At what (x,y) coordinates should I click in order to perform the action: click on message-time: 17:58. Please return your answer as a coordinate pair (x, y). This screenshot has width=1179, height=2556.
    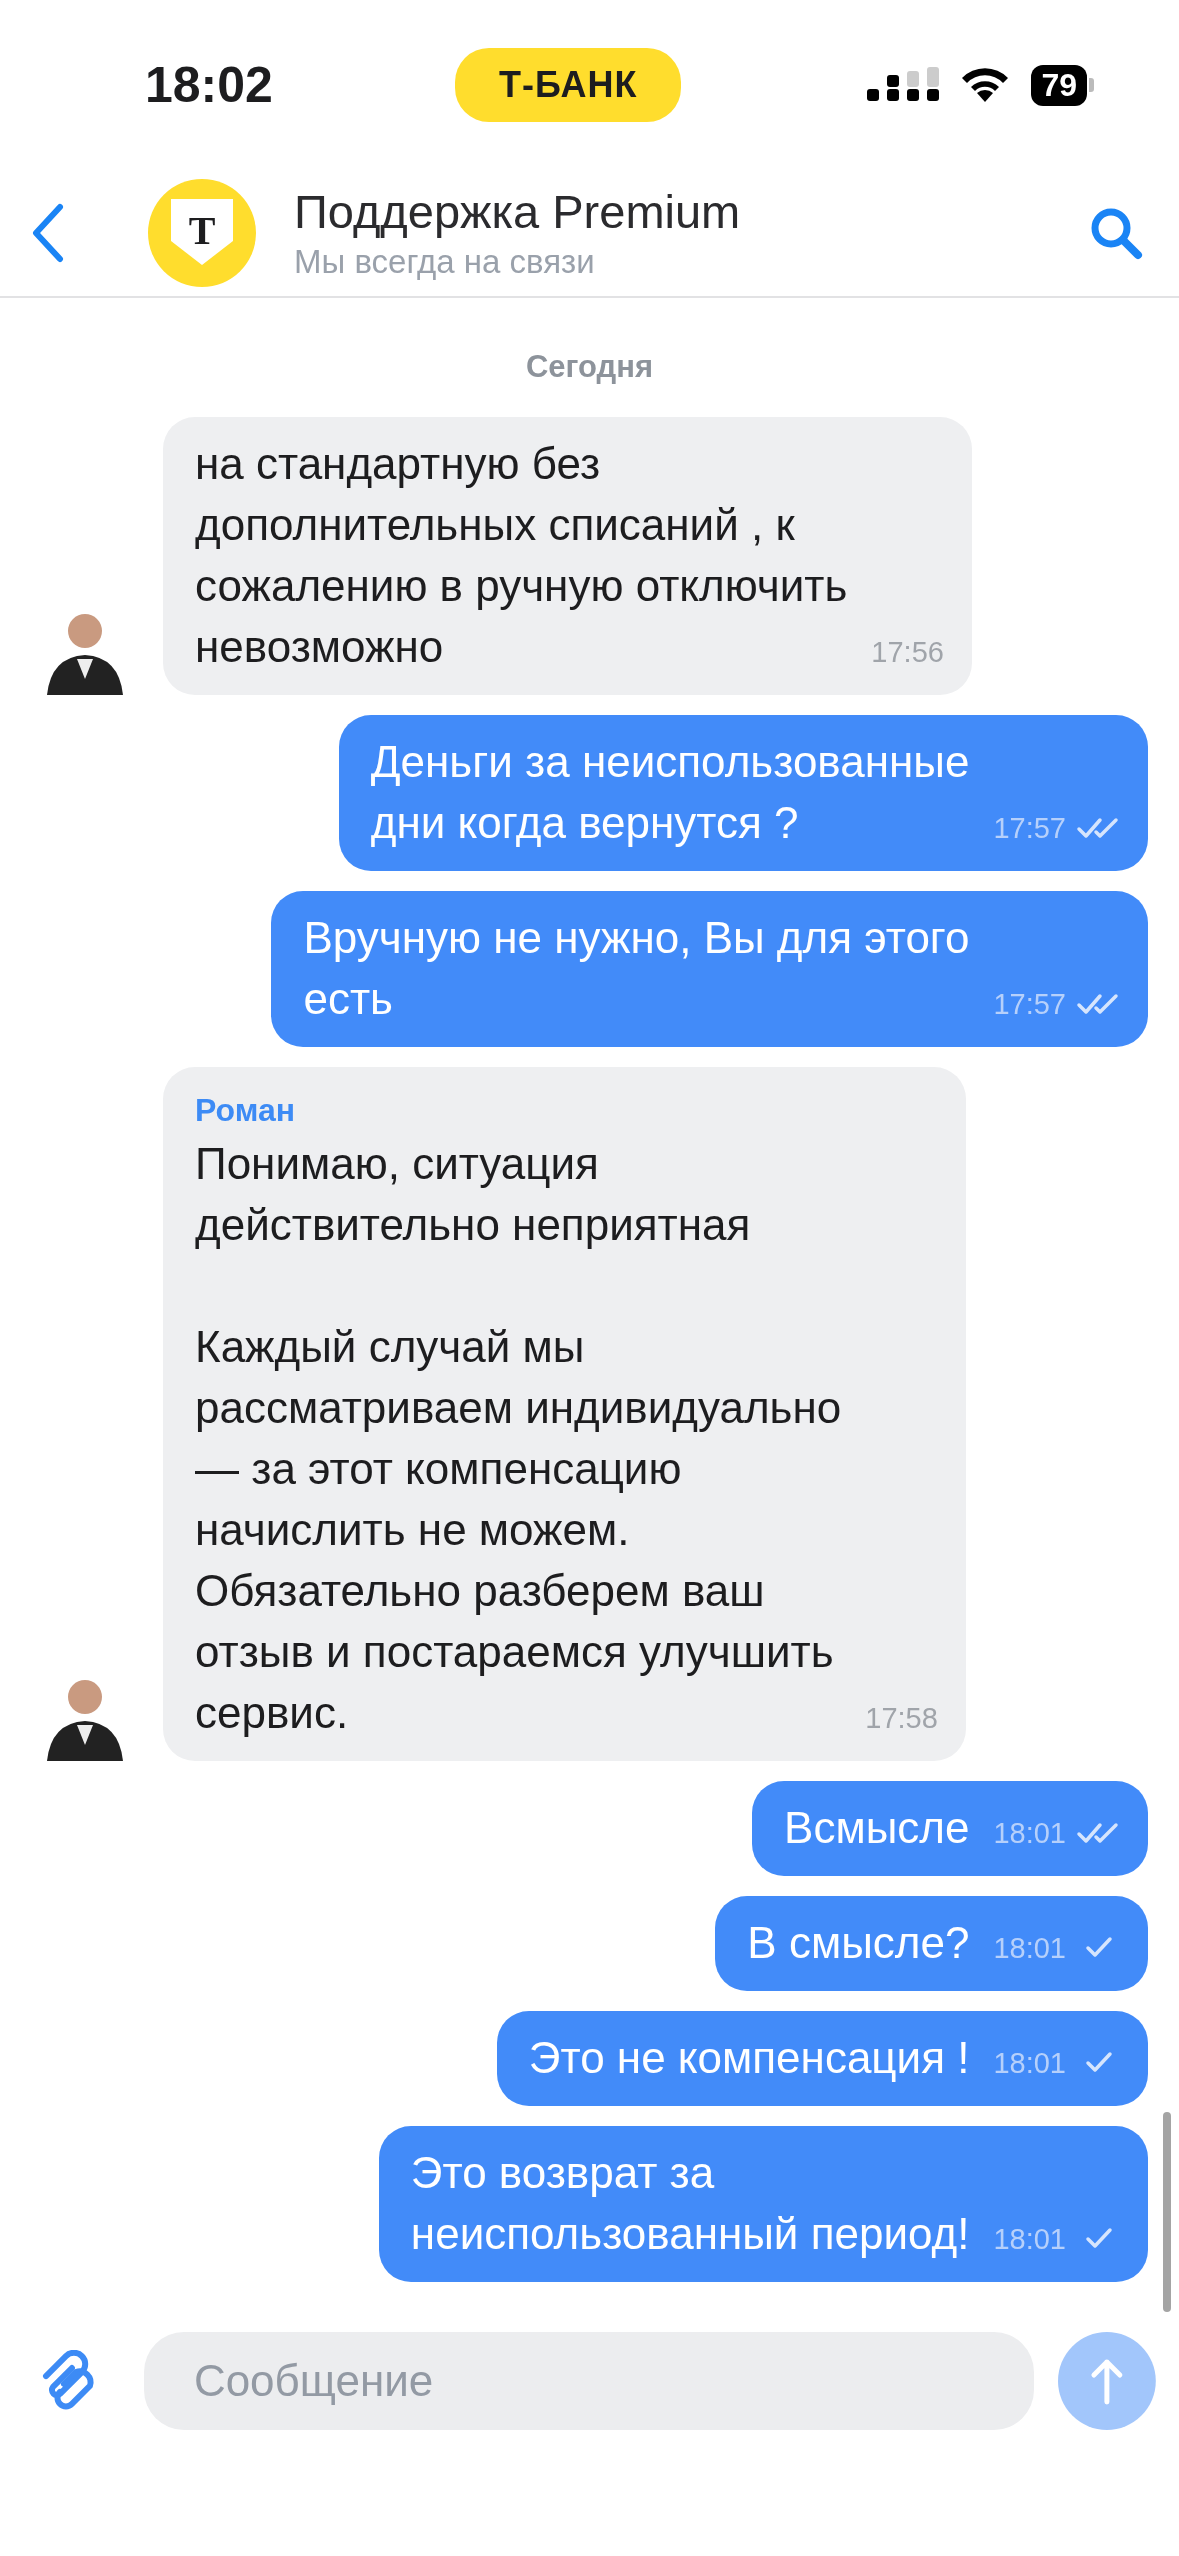
    Looking at the image, I should click on (901, 1718).